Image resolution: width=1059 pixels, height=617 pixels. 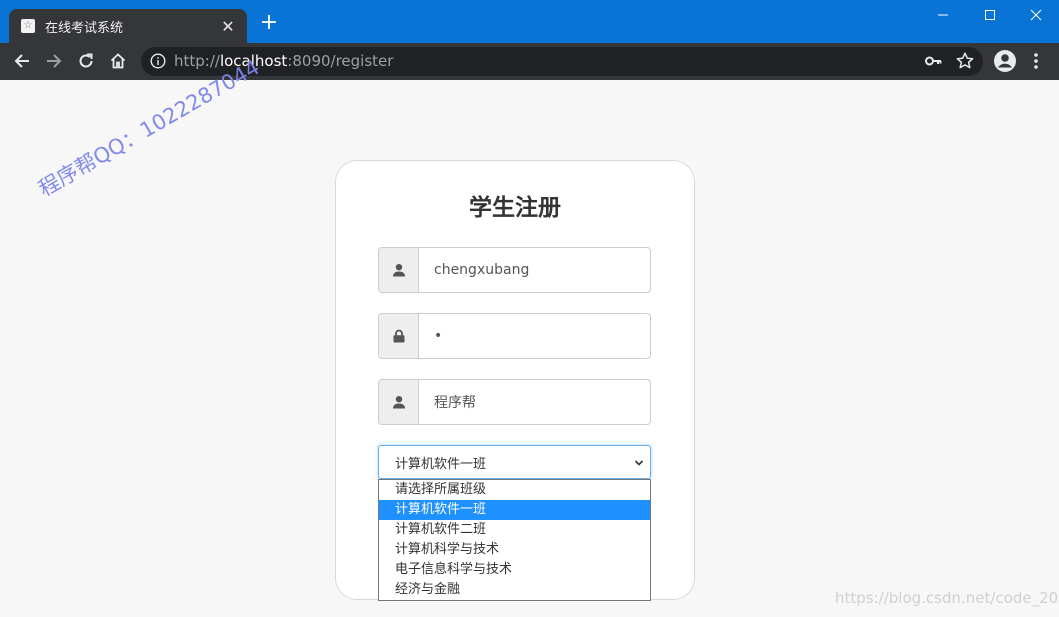 What do you see at coordinates (228, 26) in the screenshot?
I see `tab-close-icon: ✕` at bounding box center [228, 26].